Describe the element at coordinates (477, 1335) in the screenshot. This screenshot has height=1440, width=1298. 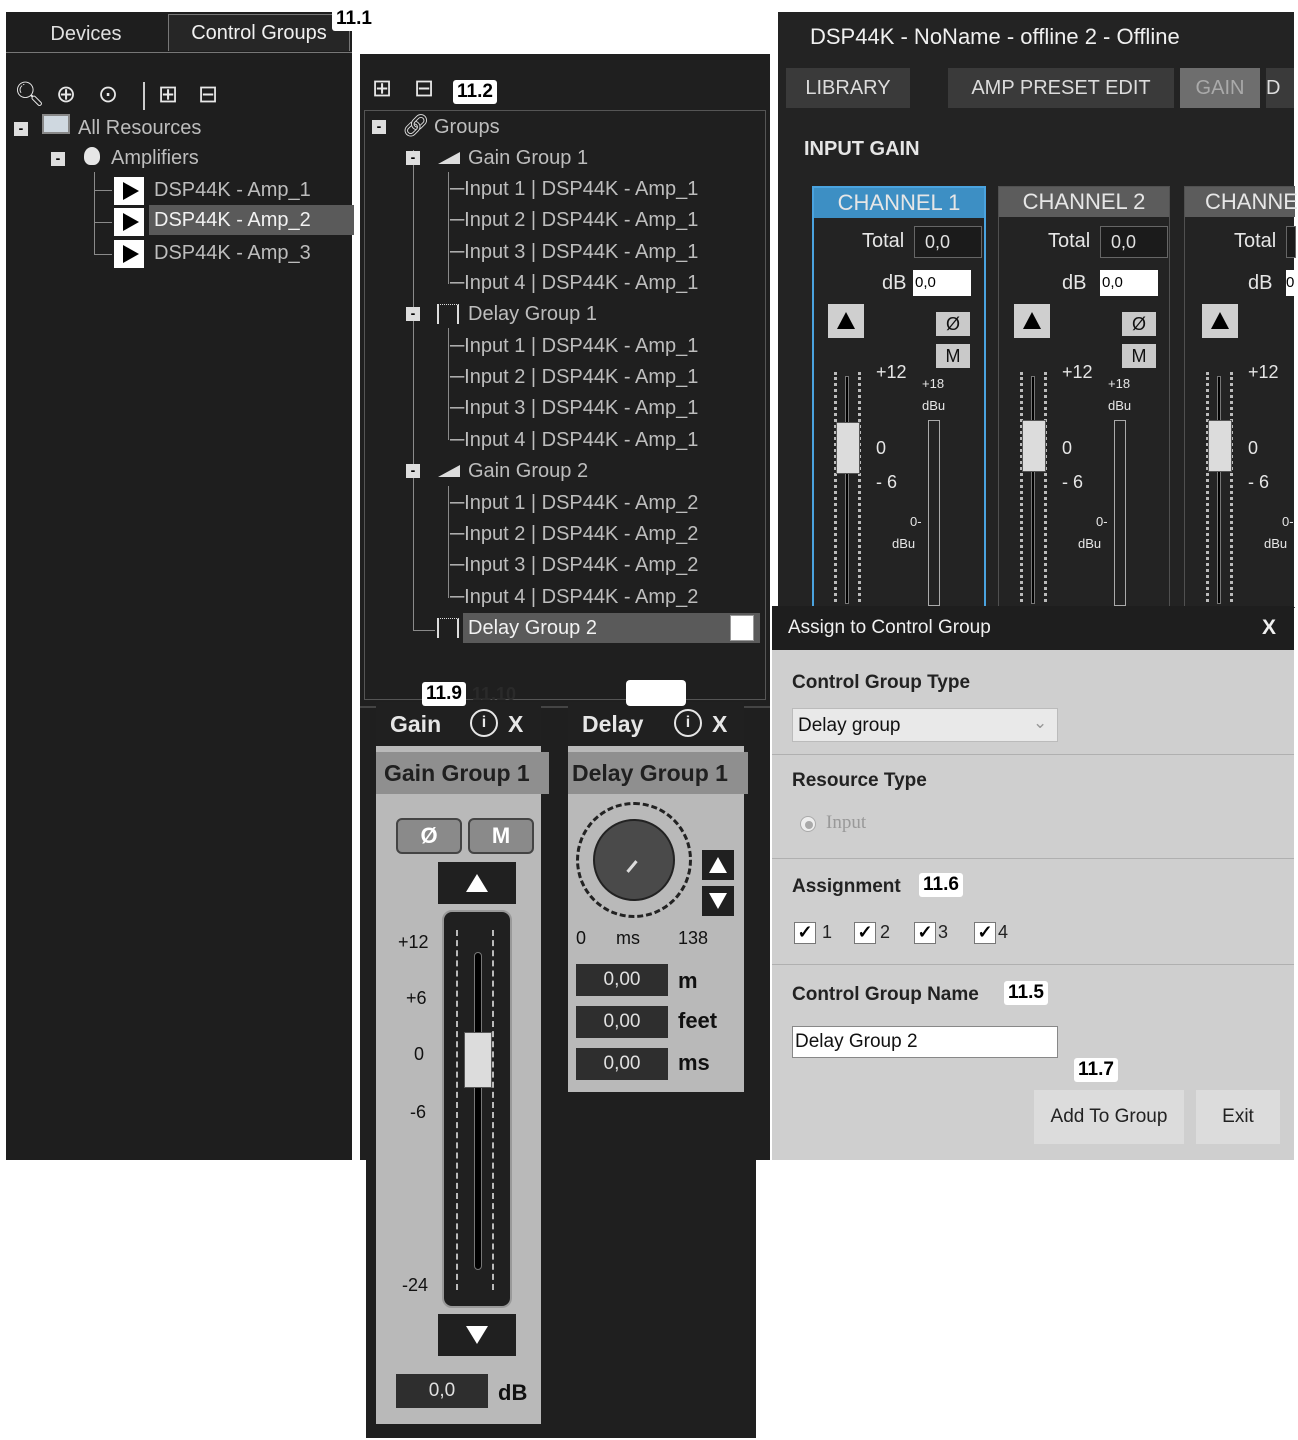
I see `gain-down-button` at that location.